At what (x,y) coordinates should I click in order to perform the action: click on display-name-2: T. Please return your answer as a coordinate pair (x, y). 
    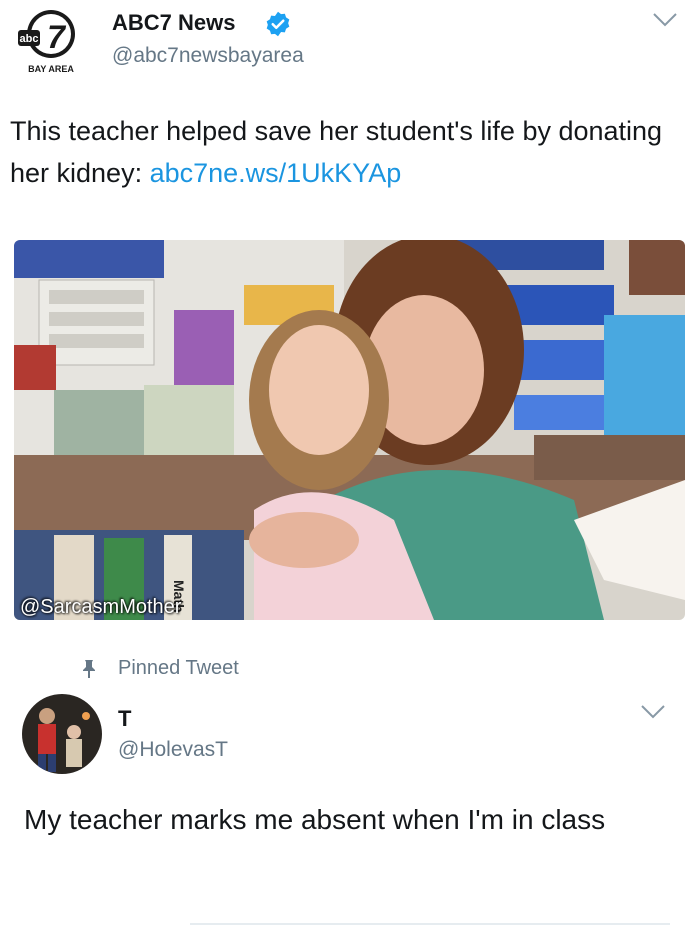
    Looking at the image, I should click on (124, 719).